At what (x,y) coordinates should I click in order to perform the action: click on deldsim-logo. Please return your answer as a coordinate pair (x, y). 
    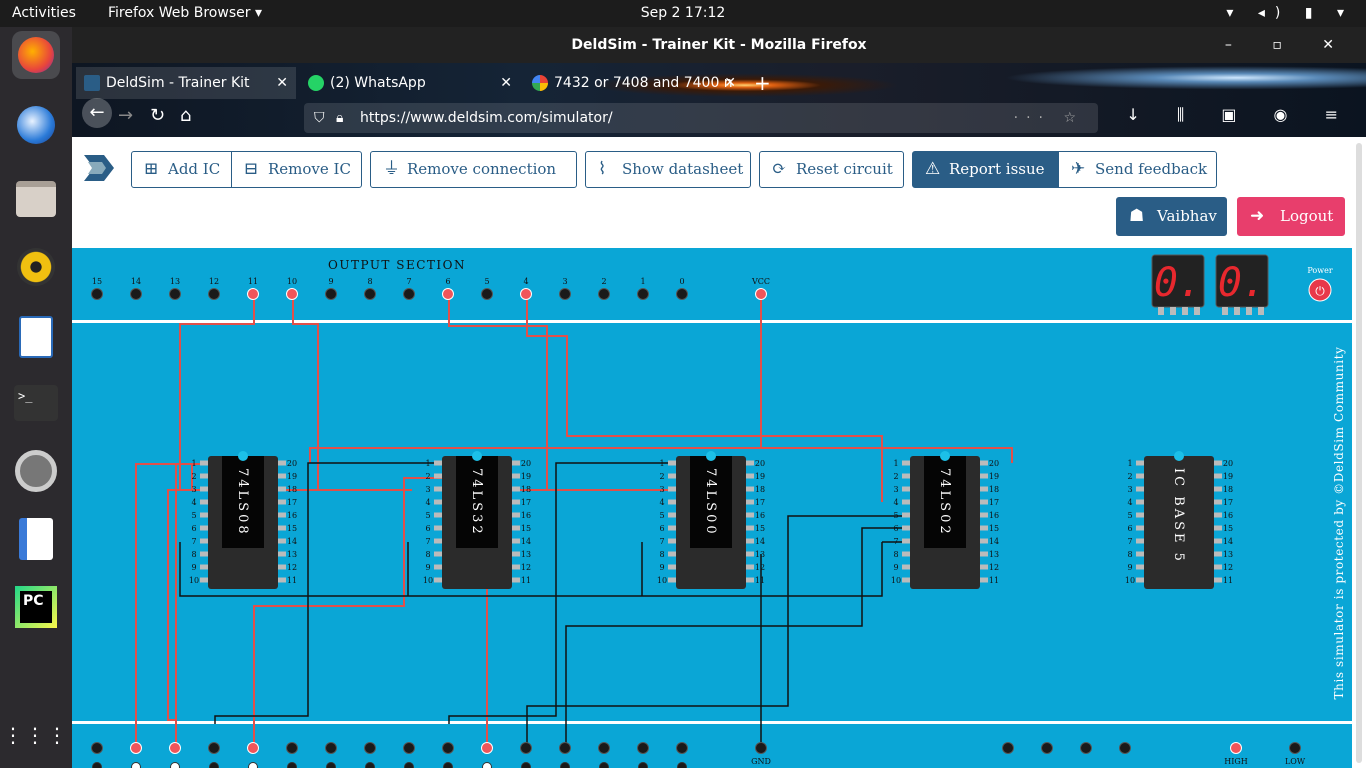
    Looking at the image, I should click on (99, 168).